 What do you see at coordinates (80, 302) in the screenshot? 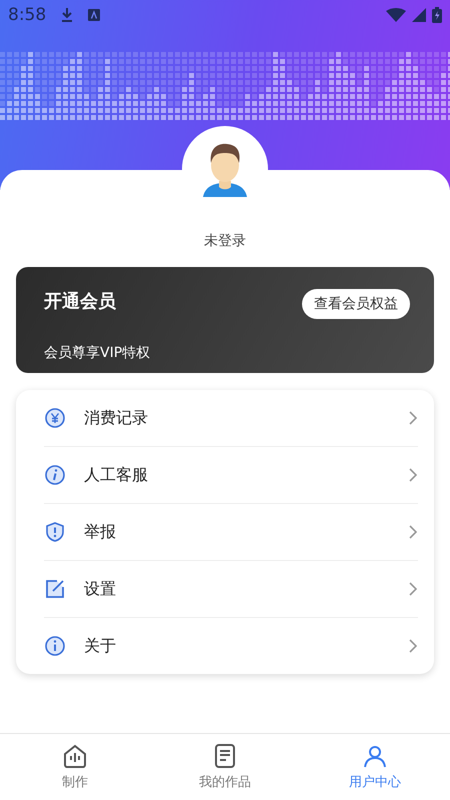
I see `vip-title: 开通会员` at bounding box center [80, 302].